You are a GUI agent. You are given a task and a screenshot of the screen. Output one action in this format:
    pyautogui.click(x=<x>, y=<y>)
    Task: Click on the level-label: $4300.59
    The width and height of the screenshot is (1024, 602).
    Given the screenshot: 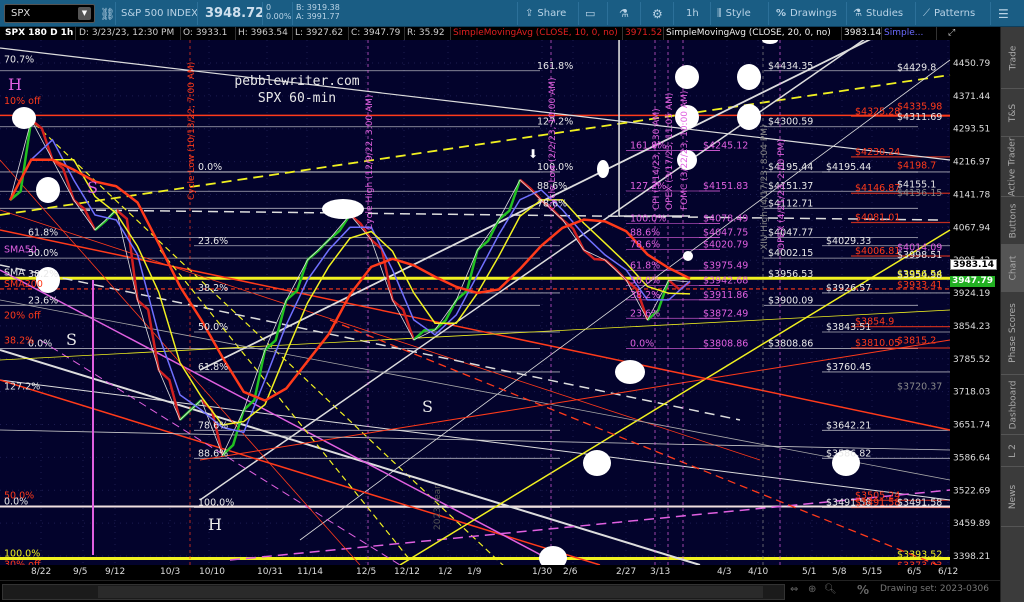 What is the action you would take?
    pyautogui.click(x=790, y=122)
    